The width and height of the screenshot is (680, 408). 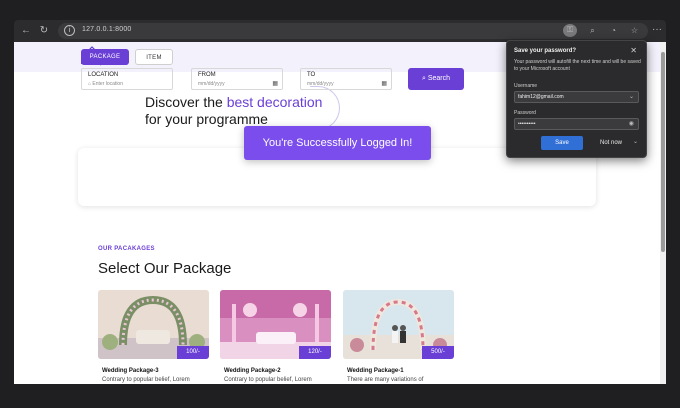 I want to click on package-title: Wedding Package-1, so click(x=375, y=371).